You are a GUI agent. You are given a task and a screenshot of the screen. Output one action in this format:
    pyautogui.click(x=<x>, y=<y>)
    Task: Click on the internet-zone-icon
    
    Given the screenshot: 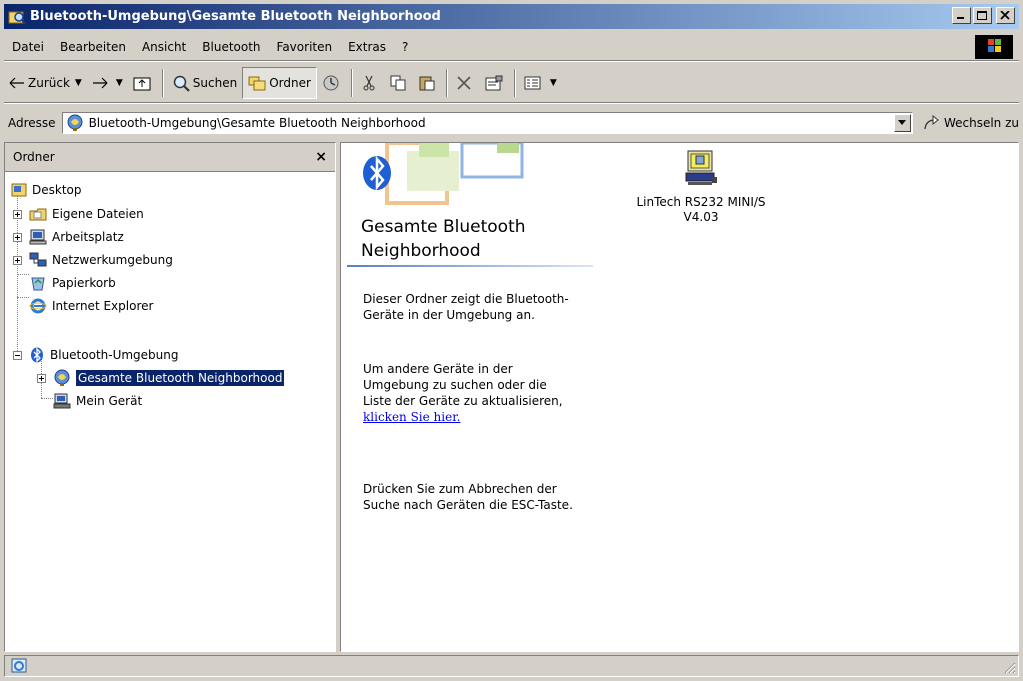 What is the action you would take?
    pyautogui.click(x=19, y=665)
    